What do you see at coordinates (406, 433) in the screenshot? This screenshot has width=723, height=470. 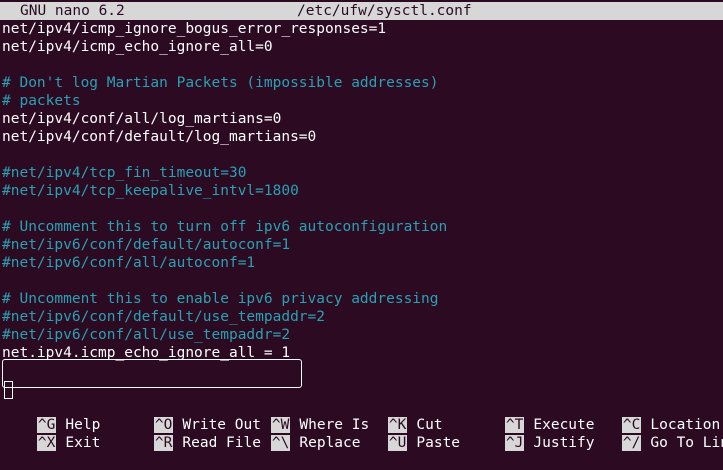 I see `shortcut-paste: ^U Paste` at bounding box center [406, 433].